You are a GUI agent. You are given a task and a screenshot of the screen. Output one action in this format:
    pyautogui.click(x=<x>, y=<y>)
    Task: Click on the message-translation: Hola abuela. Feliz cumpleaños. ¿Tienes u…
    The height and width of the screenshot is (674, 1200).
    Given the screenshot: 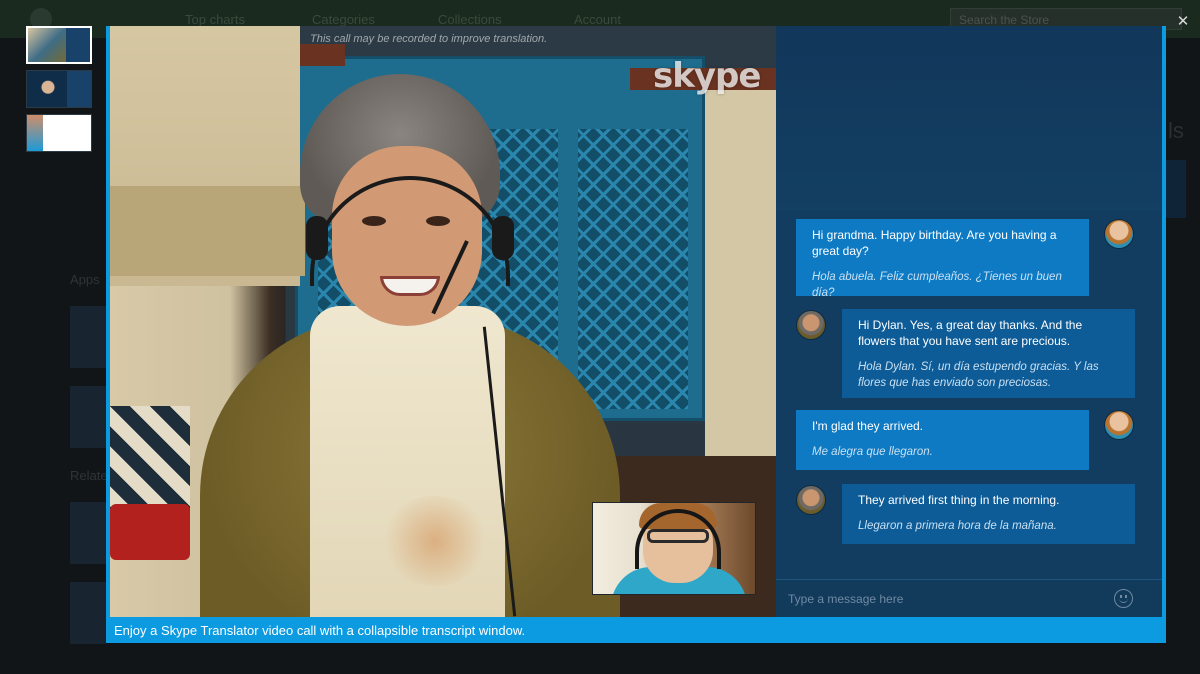 What is the action you would take?
    pyautogui.click(x=937, y=285)
    